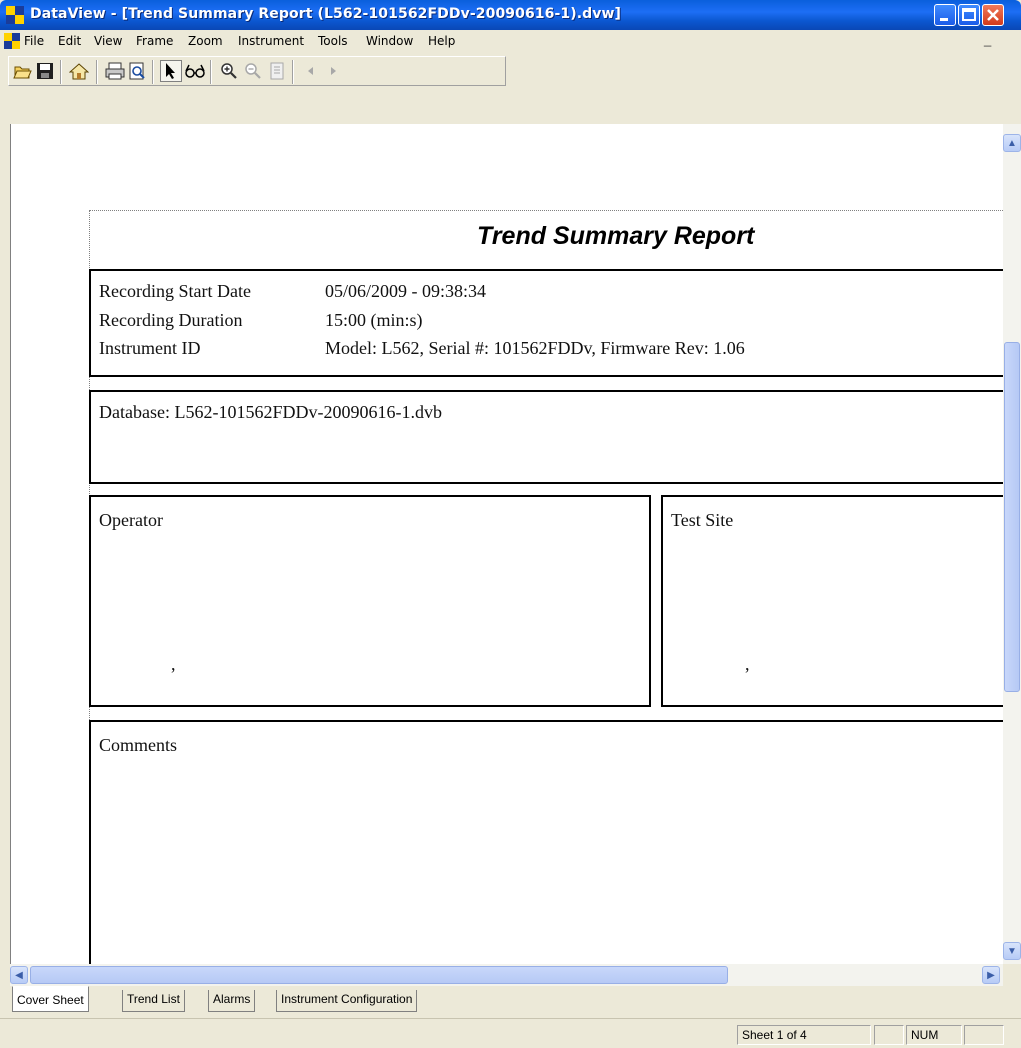 The height and width of the screenshot is (1048, 1021). I want to click on scroll-up-button: ▲, so click(1012, 143).